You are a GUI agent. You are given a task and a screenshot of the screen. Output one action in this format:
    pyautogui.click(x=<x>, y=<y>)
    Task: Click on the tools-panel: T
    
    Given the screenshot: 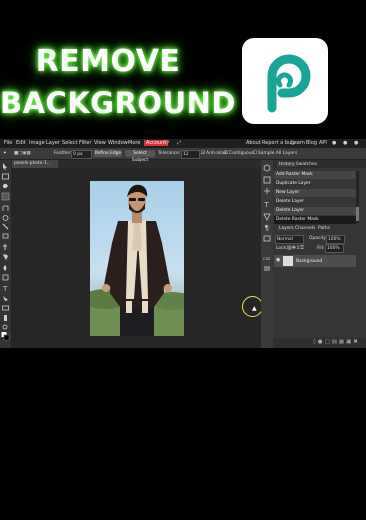 What is the action you would take?
    pyautogui.click(x=5, y=254)
    